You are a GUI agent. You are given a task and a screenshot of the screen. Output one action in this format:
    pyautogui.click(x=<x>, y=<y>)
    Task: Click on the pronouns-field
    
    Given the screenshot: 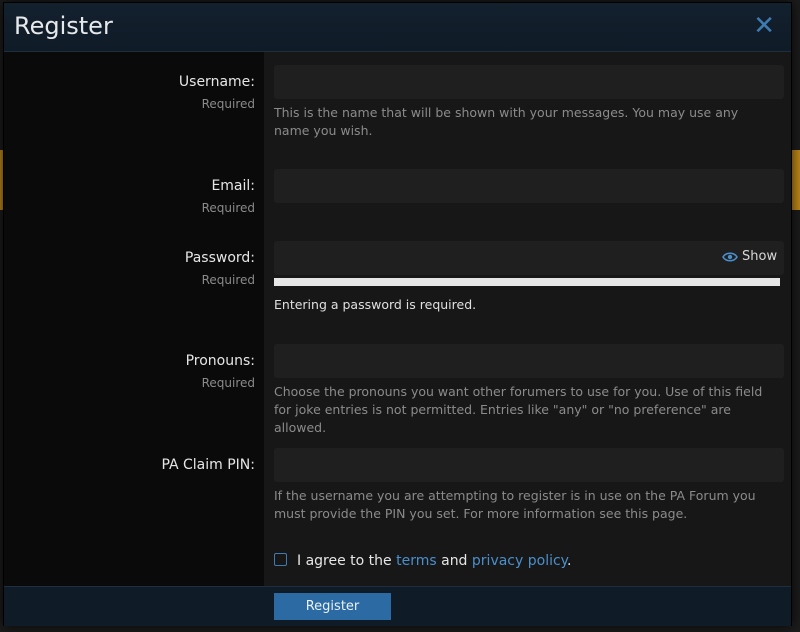 What is the action you would take?
    pyautogui.click(x=529, y=361)
    